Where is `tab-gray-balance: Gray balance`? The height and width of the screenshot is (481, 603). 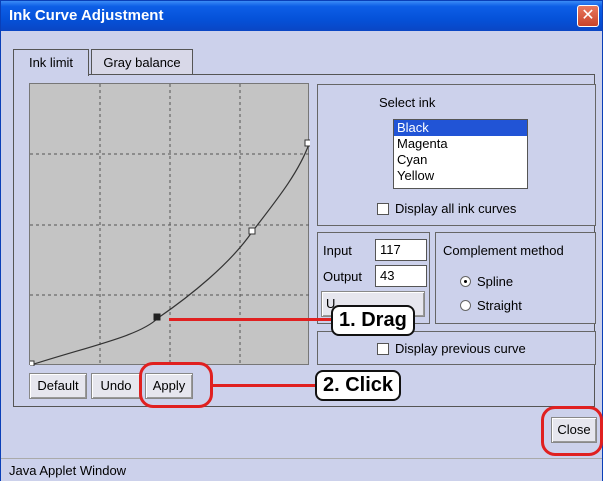
tab-gray-balance: Gray balance is located at coordinates (142, 62).